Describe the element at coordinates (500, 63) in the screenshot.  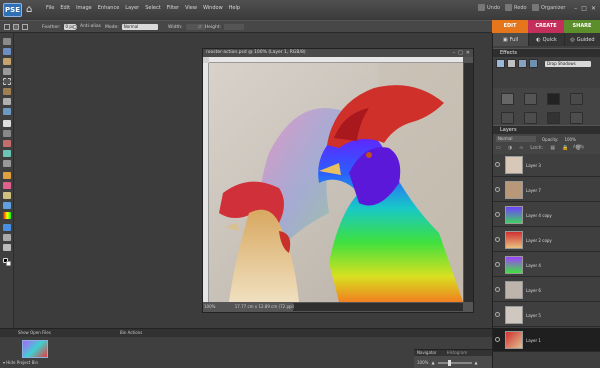
I see `filters-icon` at that location.